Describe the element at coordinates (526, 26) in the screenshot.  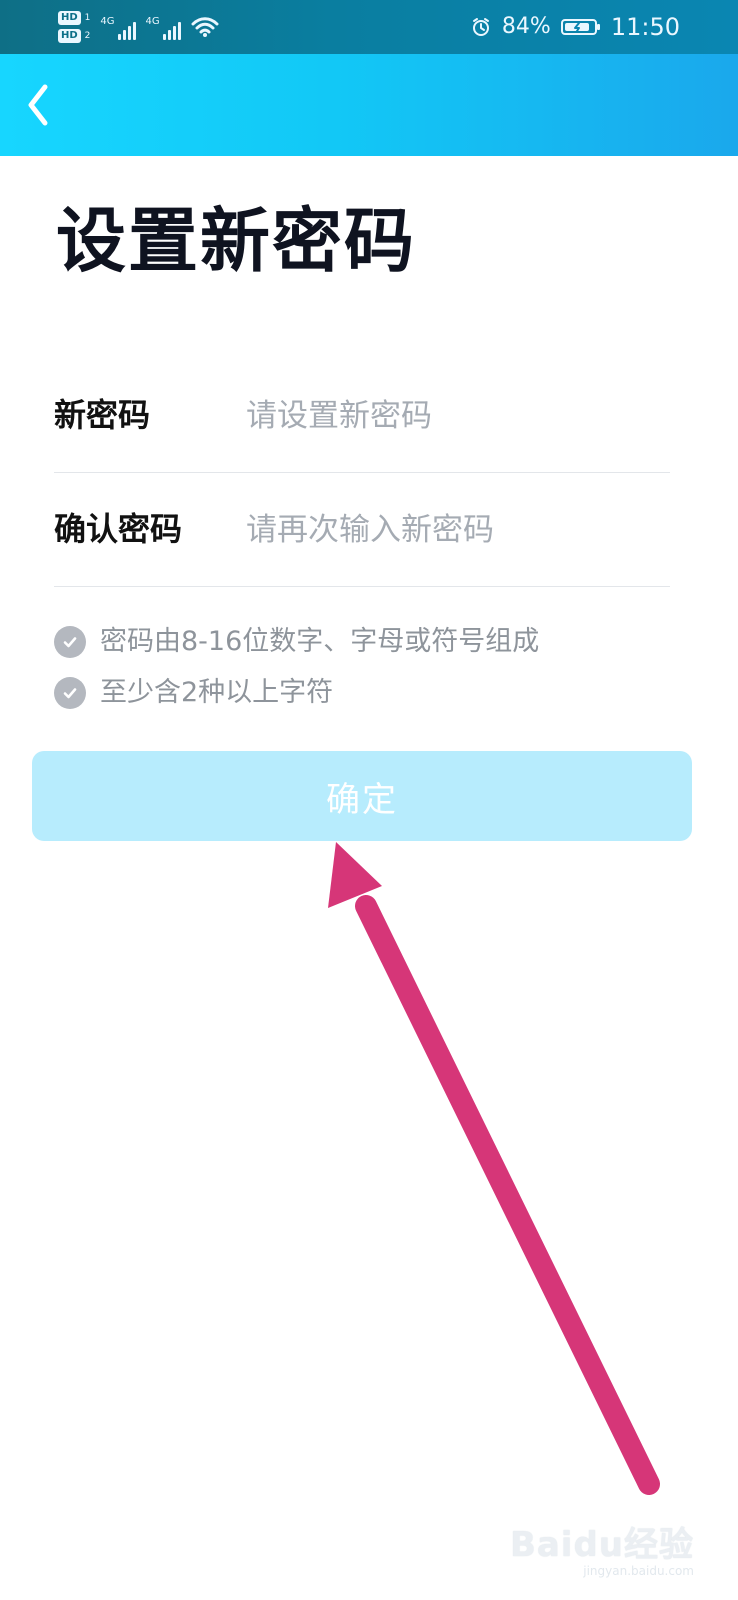
I see `battery-percent: 84%` at that location.